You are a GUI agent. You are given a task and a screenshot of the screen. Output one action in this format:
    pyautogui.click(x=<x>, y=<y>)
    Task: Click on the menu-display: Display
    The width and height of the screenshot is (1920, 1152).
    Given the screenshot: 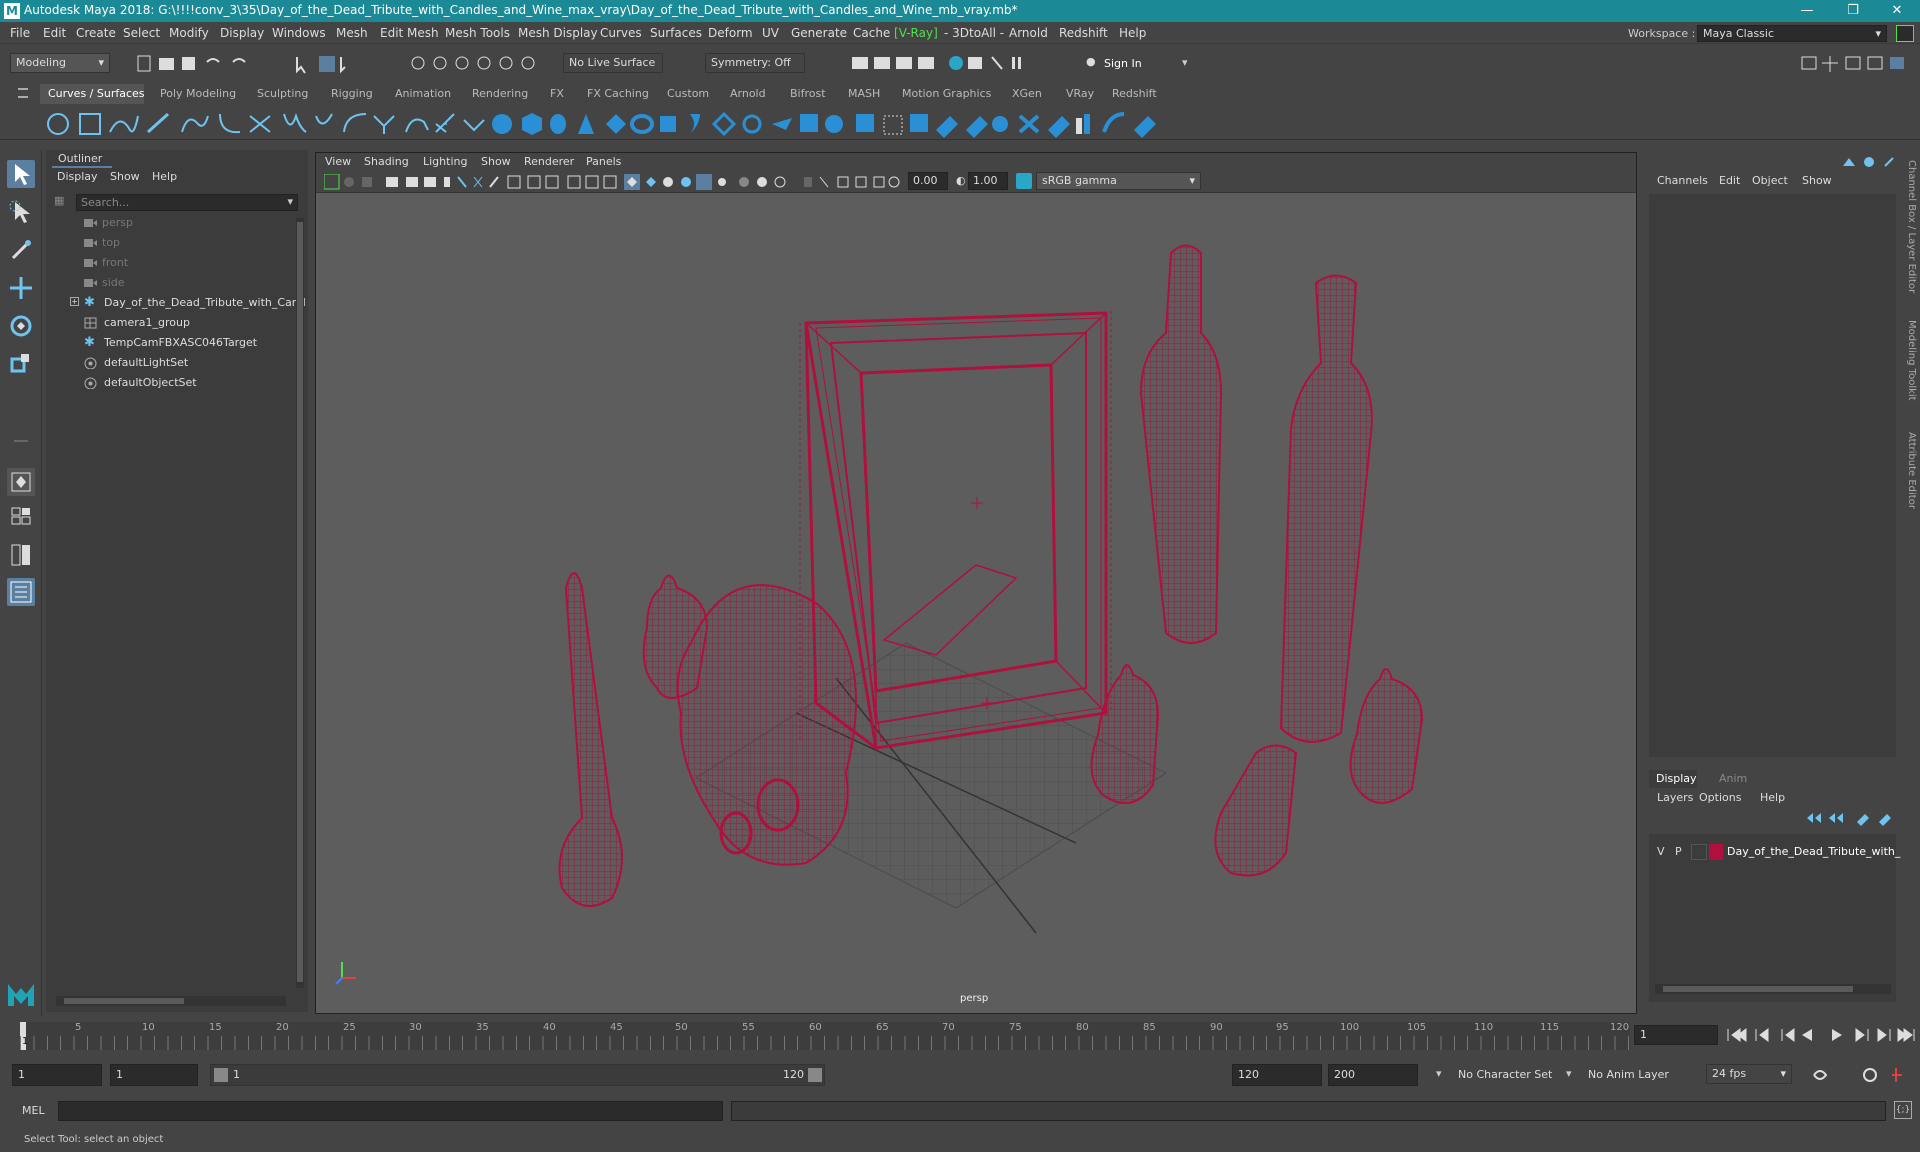 What is the action you would take?
    pyautogui.click(x=242, y=33)
    